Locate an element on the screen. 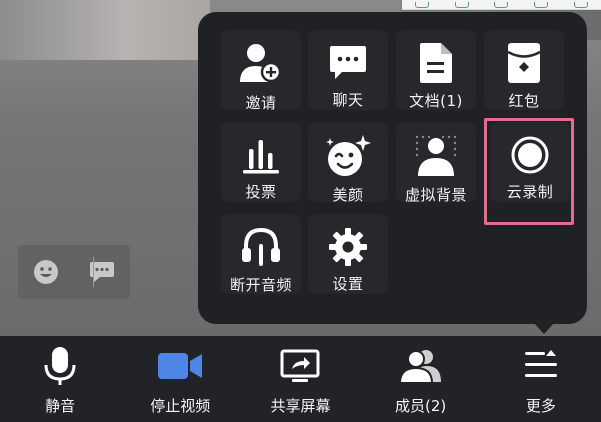 This screenshot has width=601, height=422. menu-item-virtual-background: 虚拟背景 is located at coordinates (436, 163).